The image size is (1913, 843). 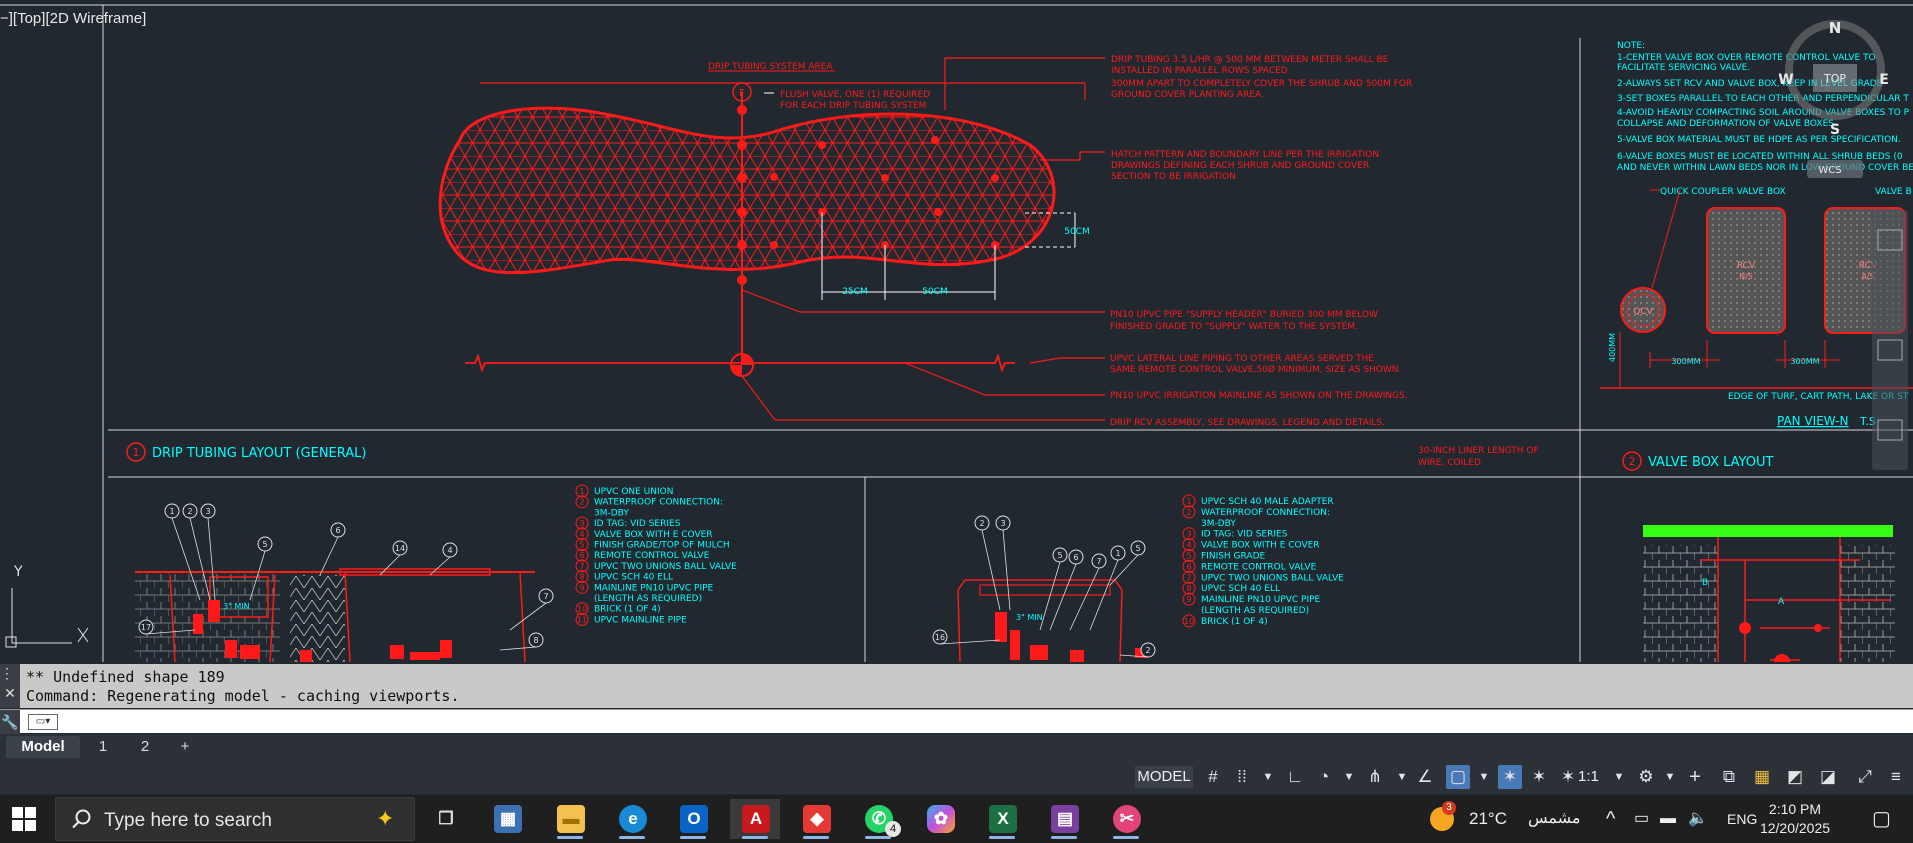 I want to click on legend-number: 5, so click(x=1188, y=556).